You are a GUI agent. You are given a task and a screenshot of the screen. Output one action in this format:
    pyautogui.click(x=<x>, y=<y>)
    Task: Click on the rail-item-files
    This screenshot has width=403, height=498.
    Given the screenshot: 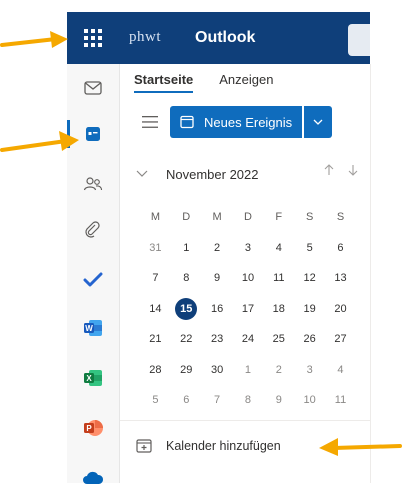 What is the action you would take?
    pyautogui.click(x=93, y=230)
    